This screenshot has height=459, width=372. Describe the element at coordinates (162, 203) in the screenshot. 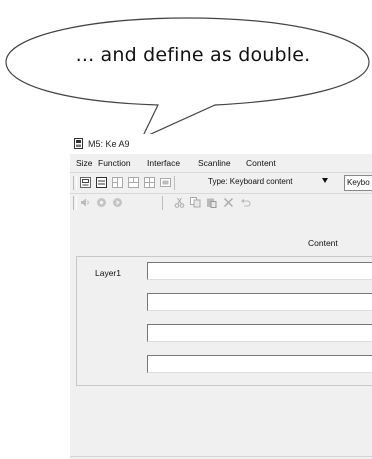

I see `toolbar-separator` at that location.